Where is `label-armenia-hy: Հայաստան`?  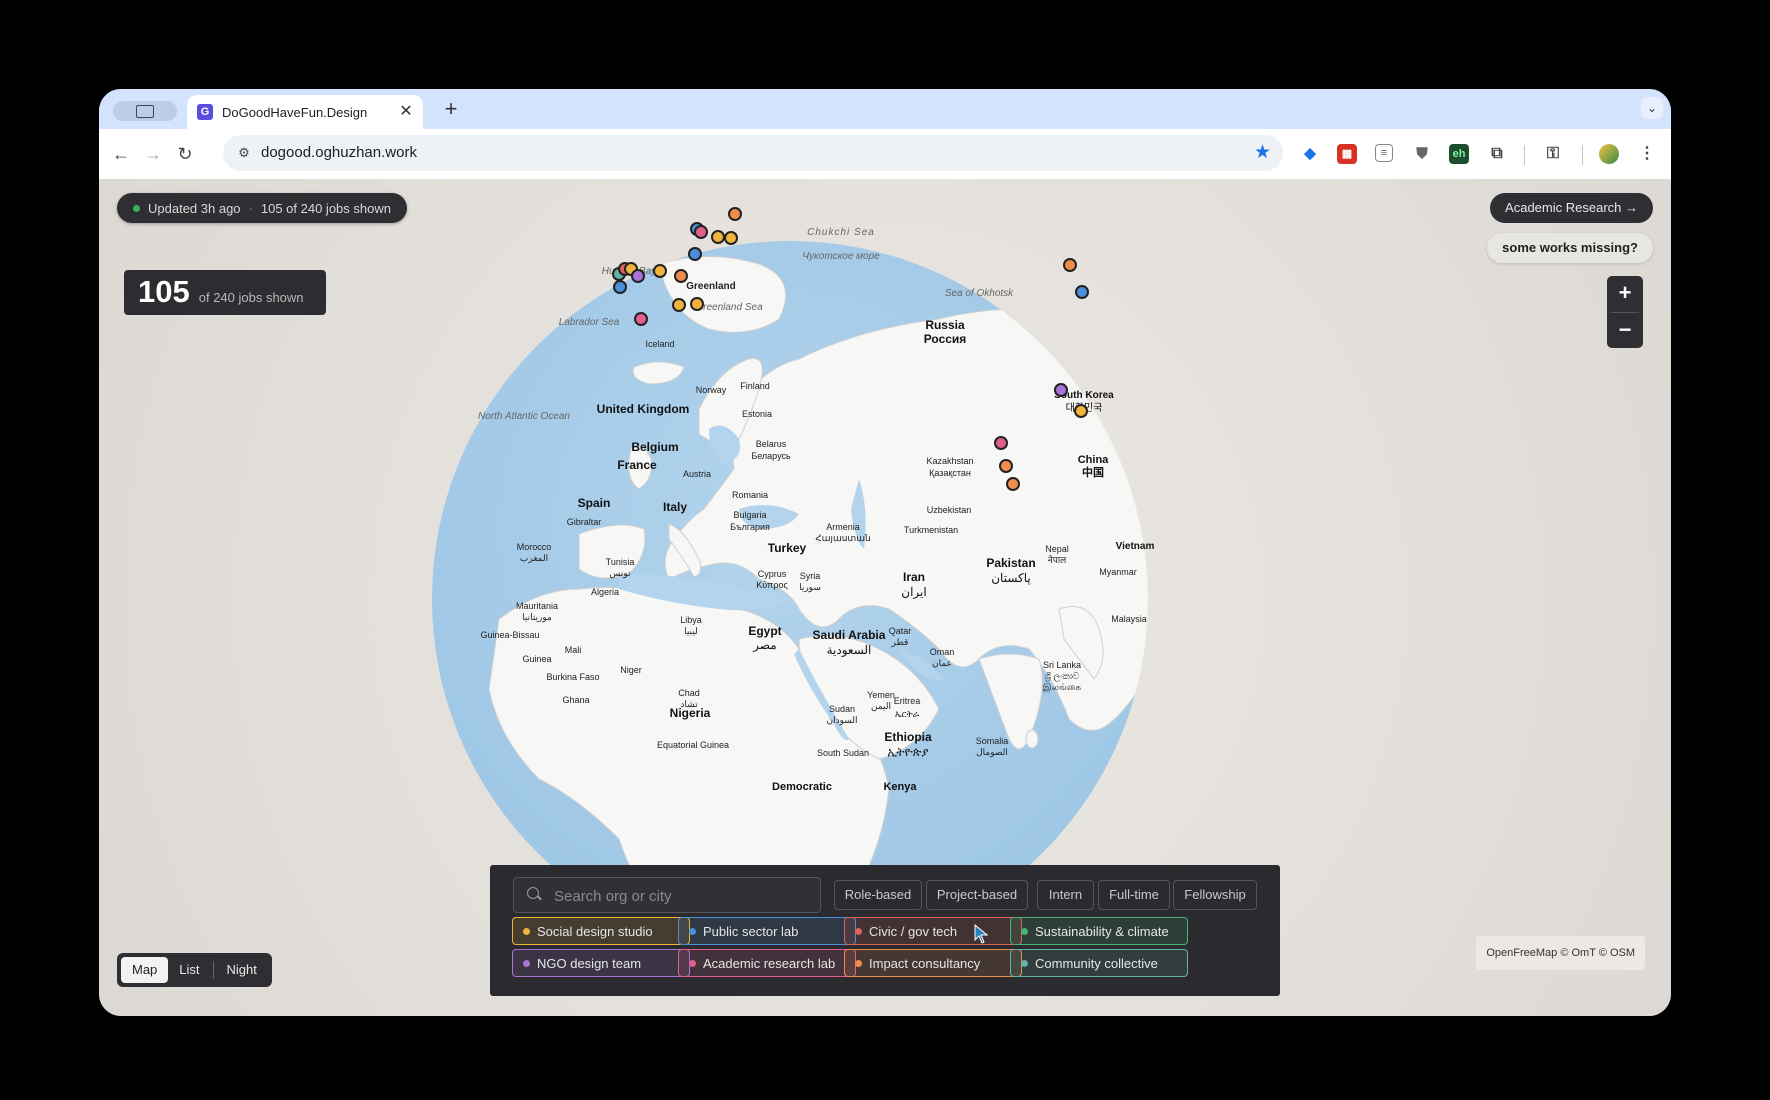 label-armenia-hy: Հայաստան is located at coordinates (842, 538).